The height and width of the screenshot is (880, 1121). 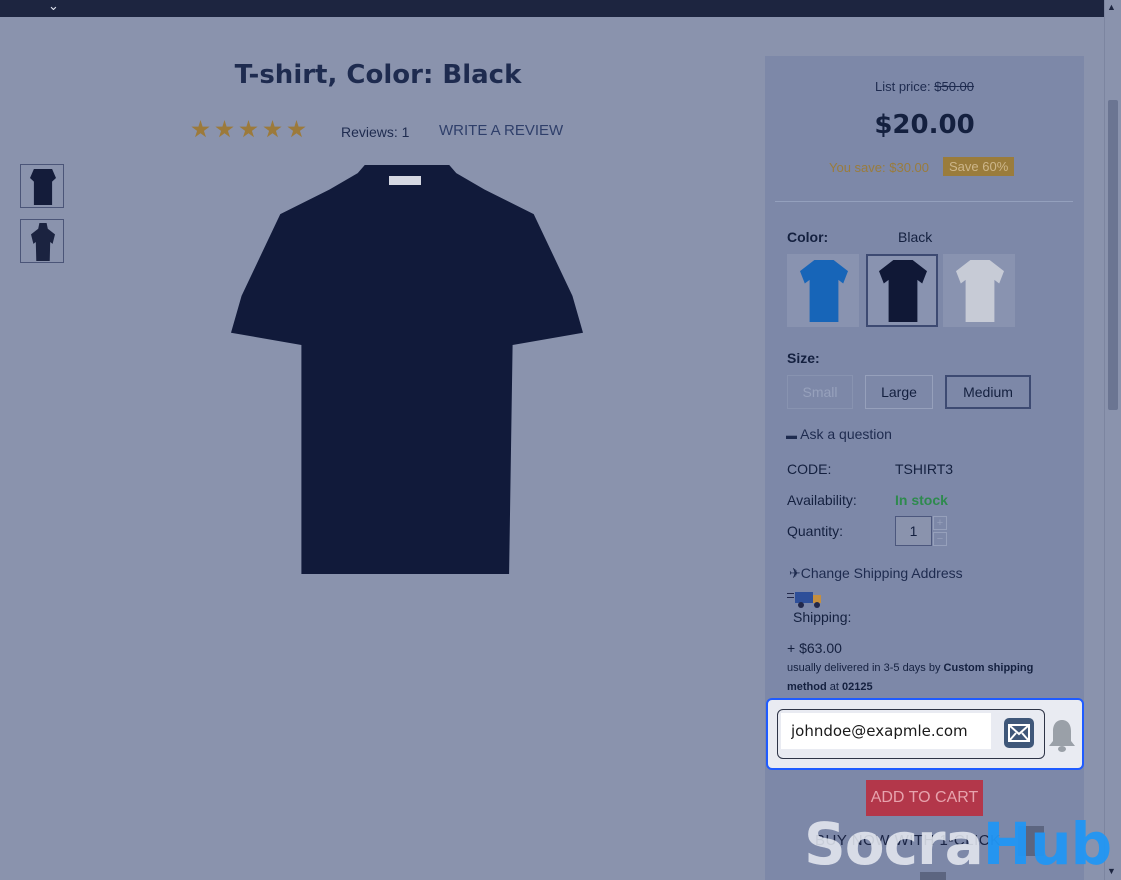 What do you see at coordinates (1062, 736) in the screenshot?
I see `bell-icon` at bounding box center [1062, 736].